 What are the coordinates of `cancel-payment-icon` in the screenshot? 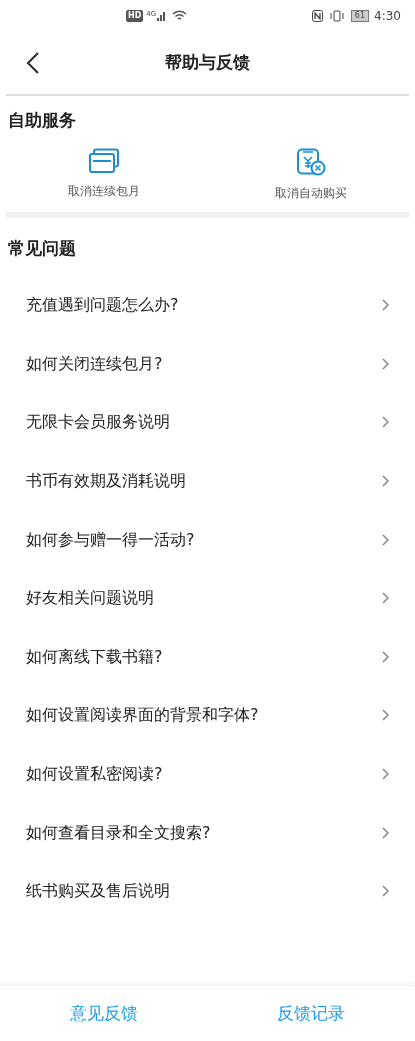 It's located at (311, 161).